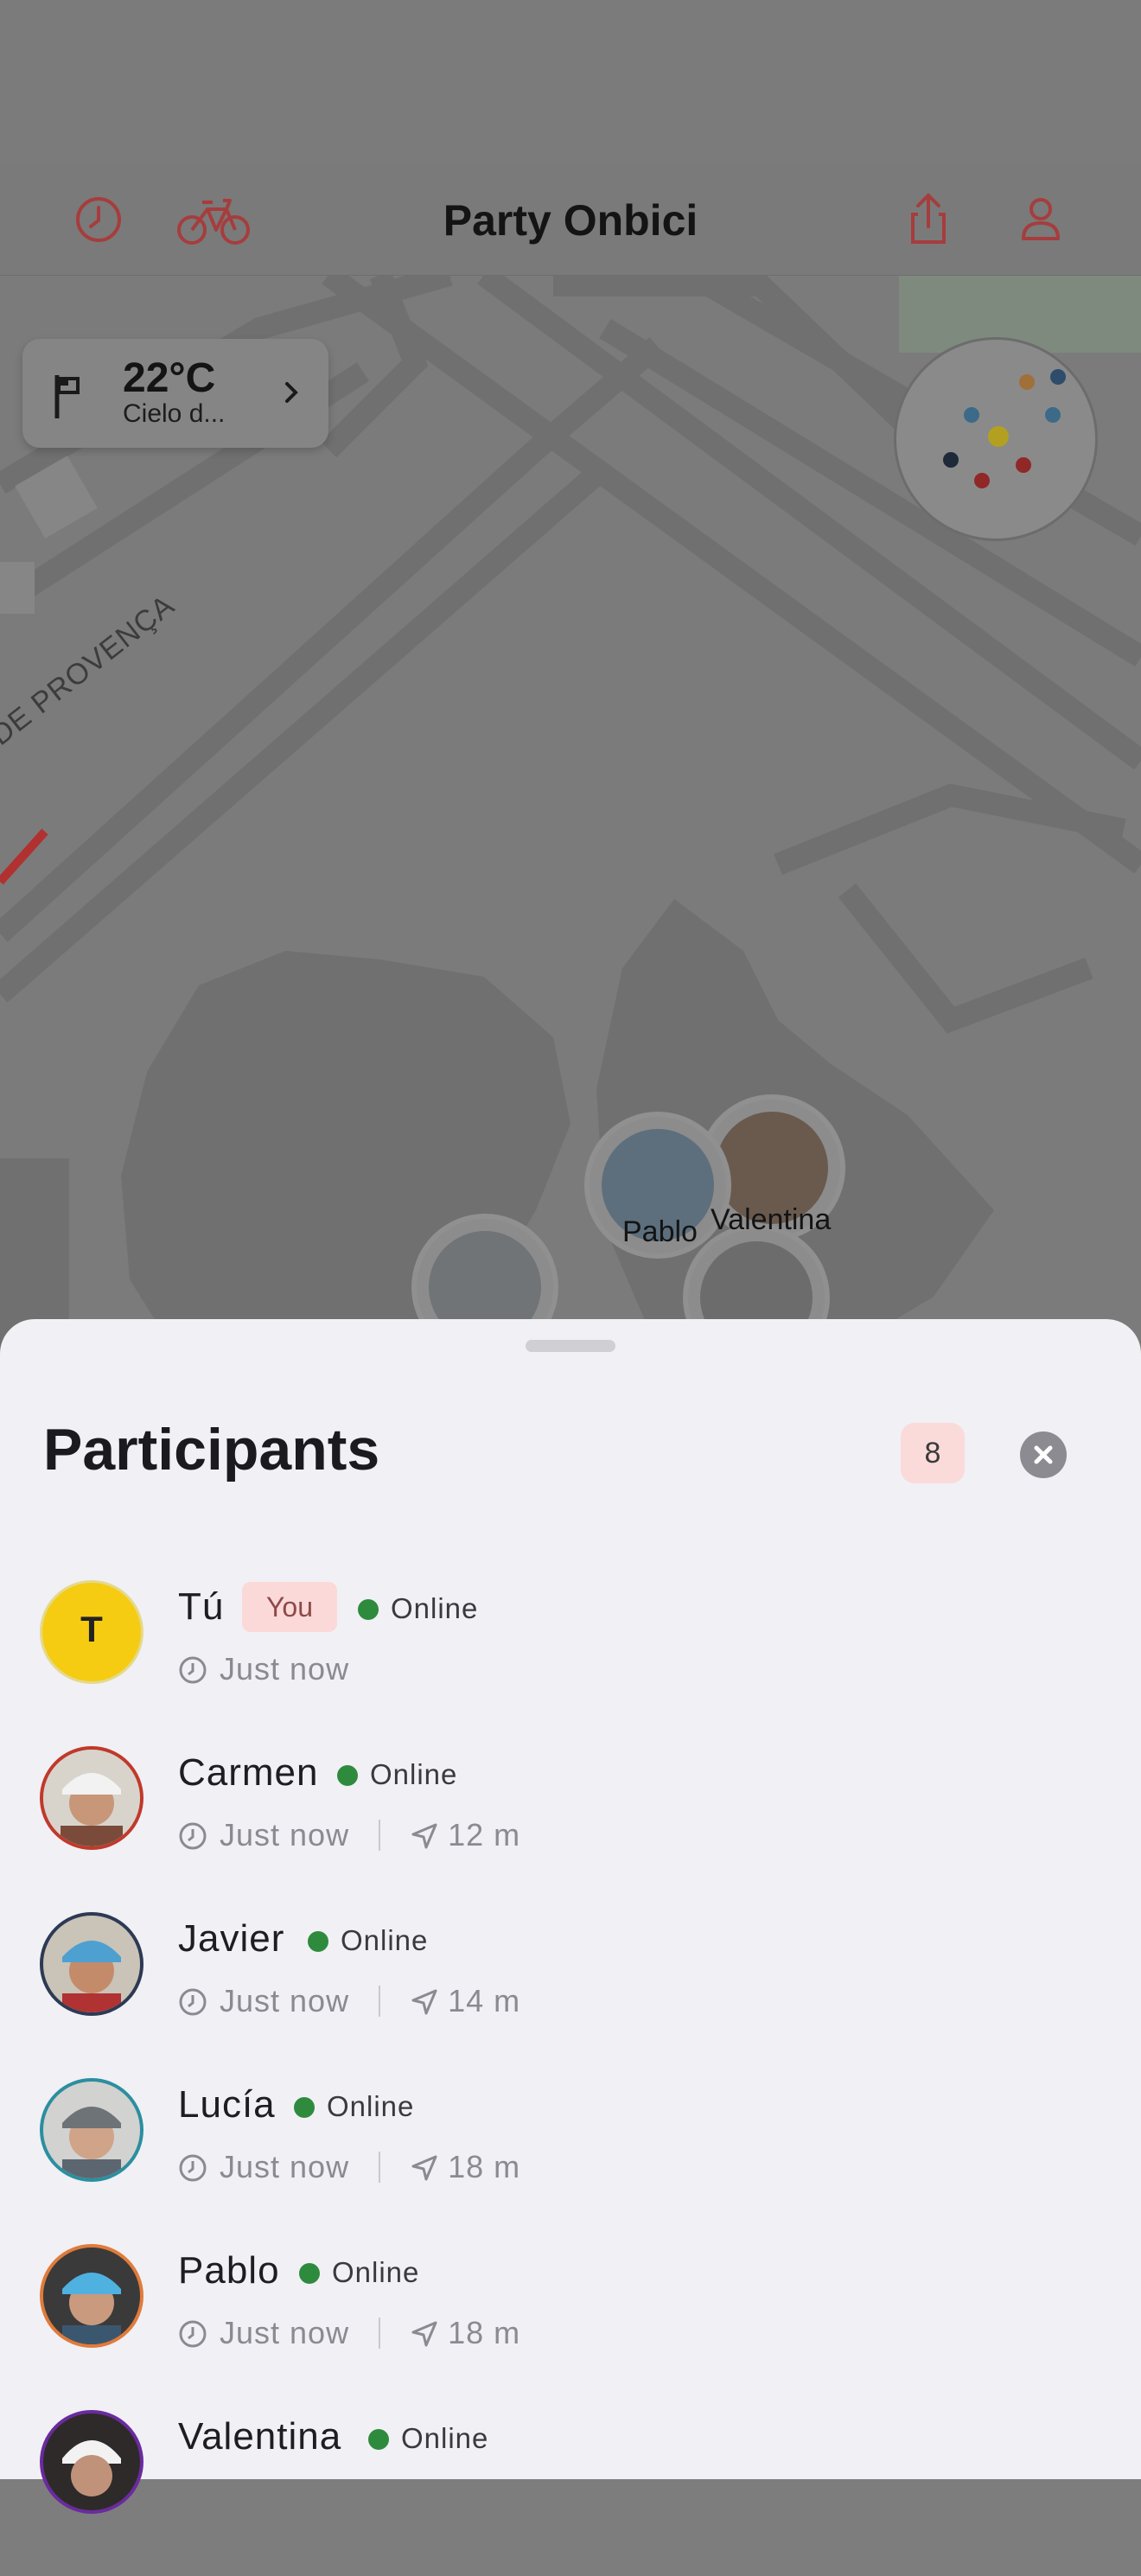 This screenshot has height=2576, width=1141. I want to click on participant-meta: Just now, so click(263, 1672).